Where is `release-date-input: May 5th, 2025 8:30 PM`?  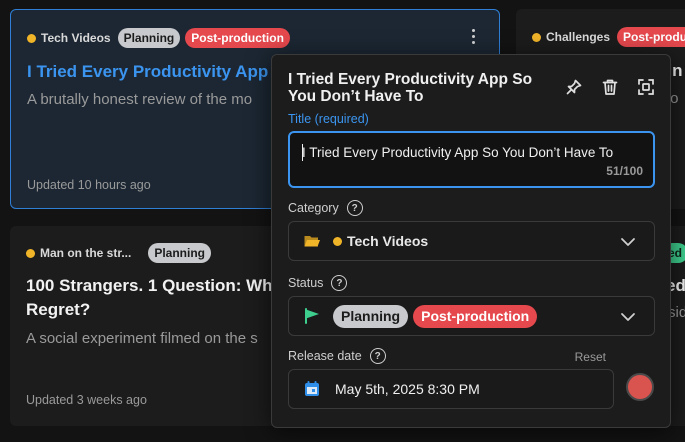
release-date-input: May 5th, 2025 8:30 PM is located at coordinates (451, 389).